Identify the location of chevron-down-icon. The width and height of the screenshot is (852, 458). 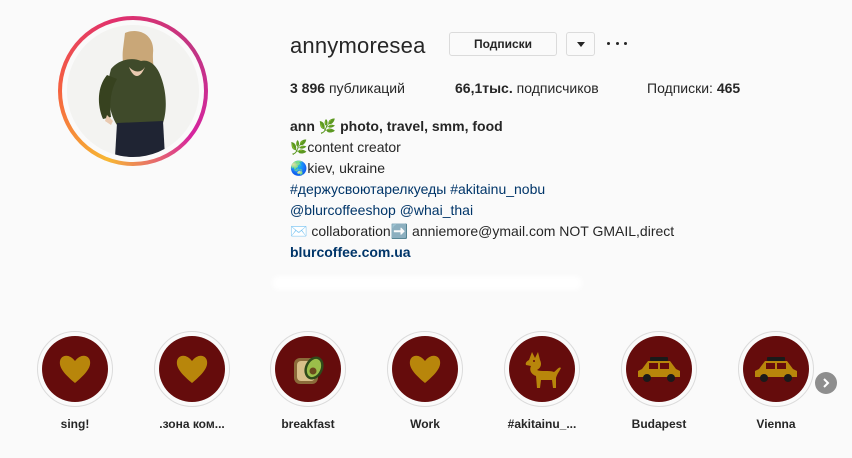
(580, 44).